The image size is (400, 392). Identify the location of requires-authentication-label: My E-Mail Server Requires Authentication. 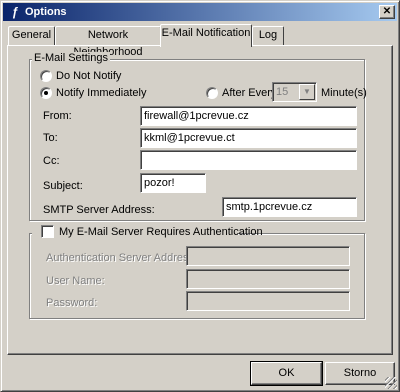
(161, 232).